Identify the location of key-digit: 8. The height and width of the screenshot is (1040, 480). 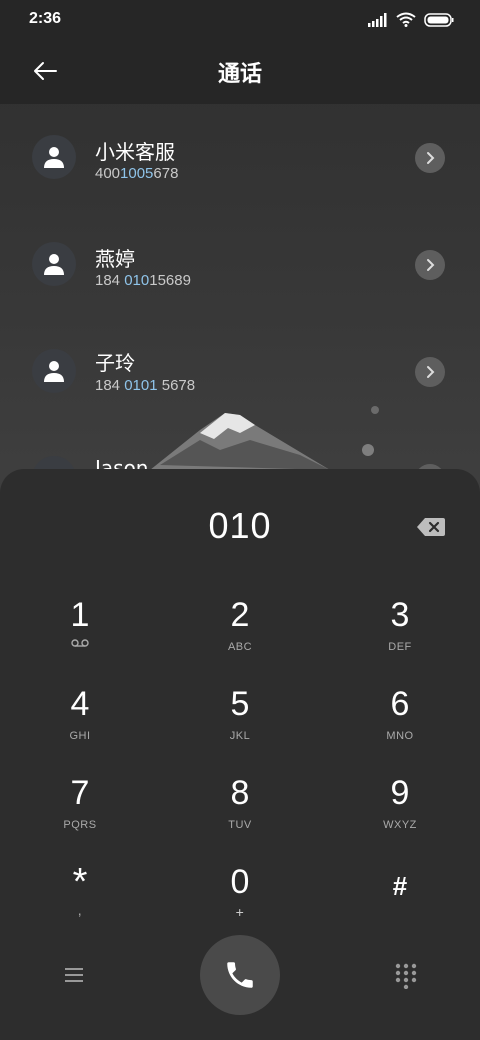
(240, 793).